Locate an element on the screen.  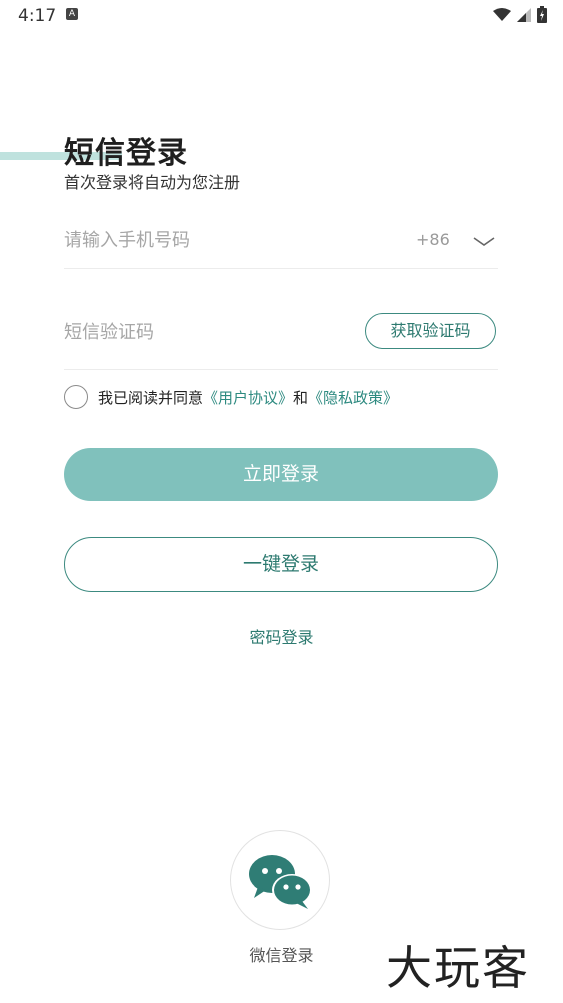
status-icons is located at coordinates (520, 14).